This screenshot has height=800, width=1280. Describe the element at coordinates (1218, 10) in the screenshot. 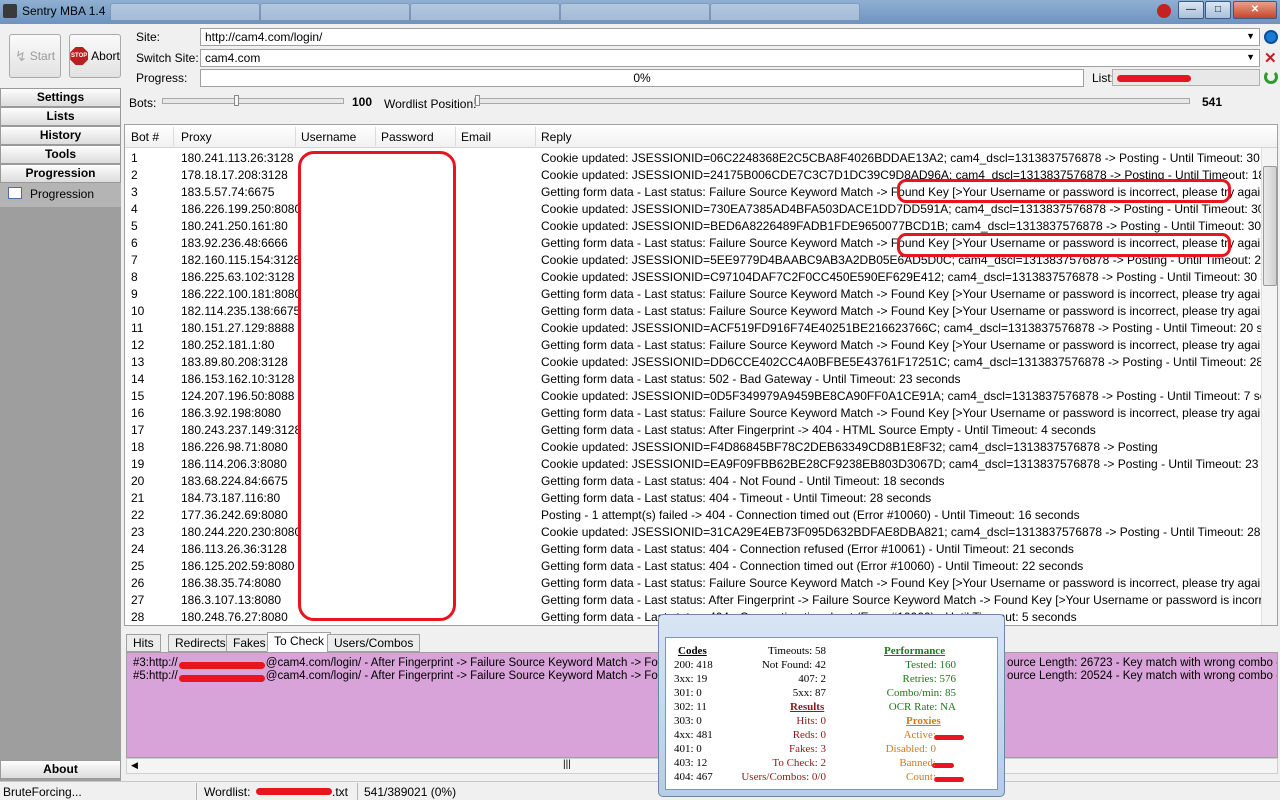

I see `maximize-button: □` at that location.